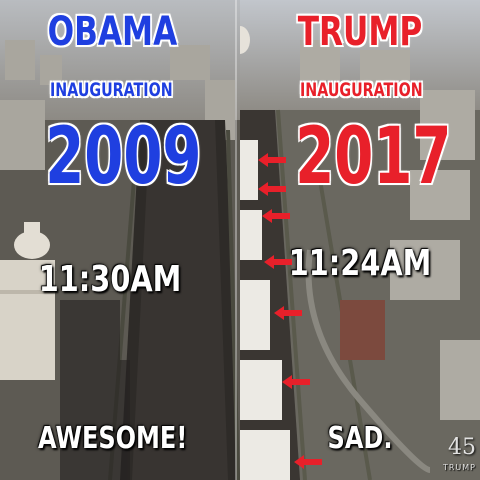 The image size is (480, 480). I want to click on left-time-caption: 11:30AM, so click(110, 279).